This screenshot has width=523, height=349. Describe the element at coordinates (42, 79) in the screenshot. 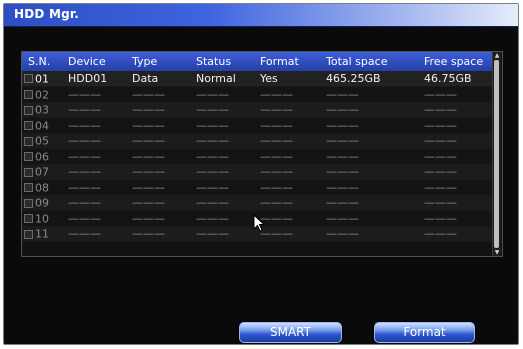

I see `row-number: 01` at that location.